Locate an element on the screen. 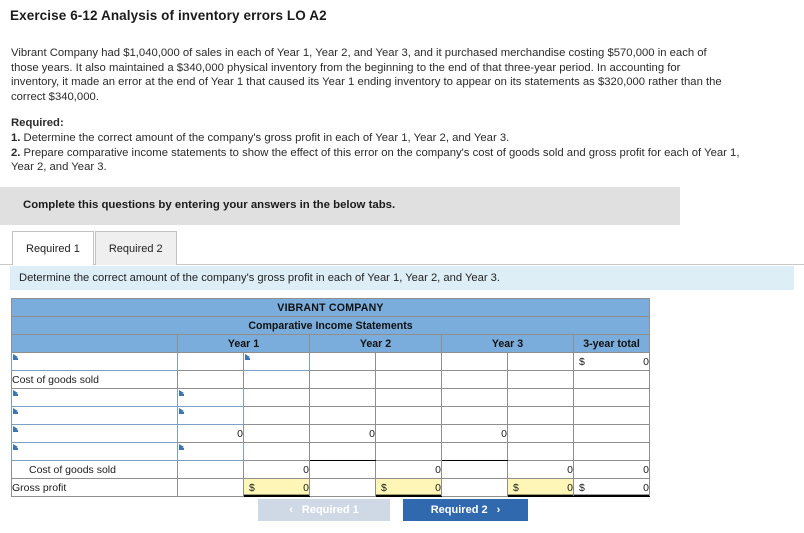 This screenshot has width=804, height=533. required-heading: Required: is located at coordinates (37, 123).